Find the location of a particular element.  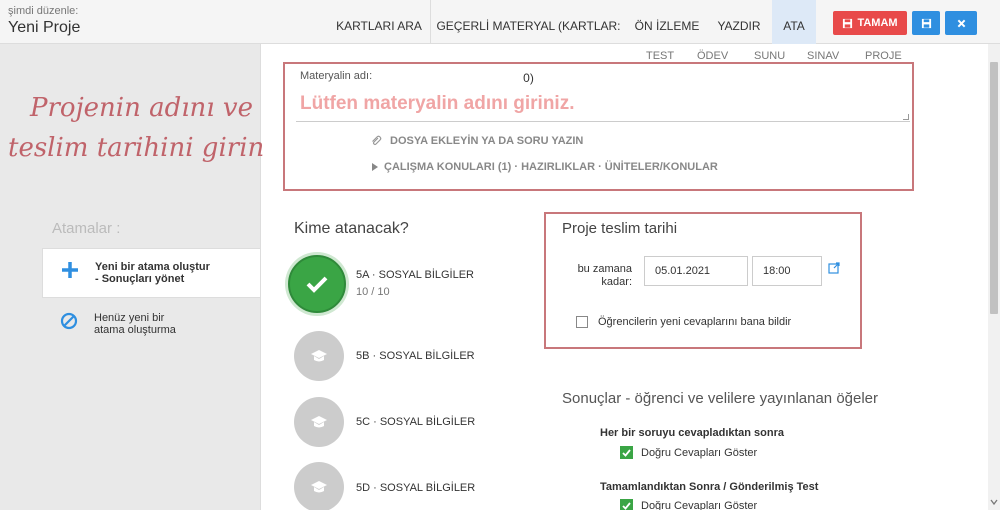

done-button: TAMAM is located at coordinates (870, 23).